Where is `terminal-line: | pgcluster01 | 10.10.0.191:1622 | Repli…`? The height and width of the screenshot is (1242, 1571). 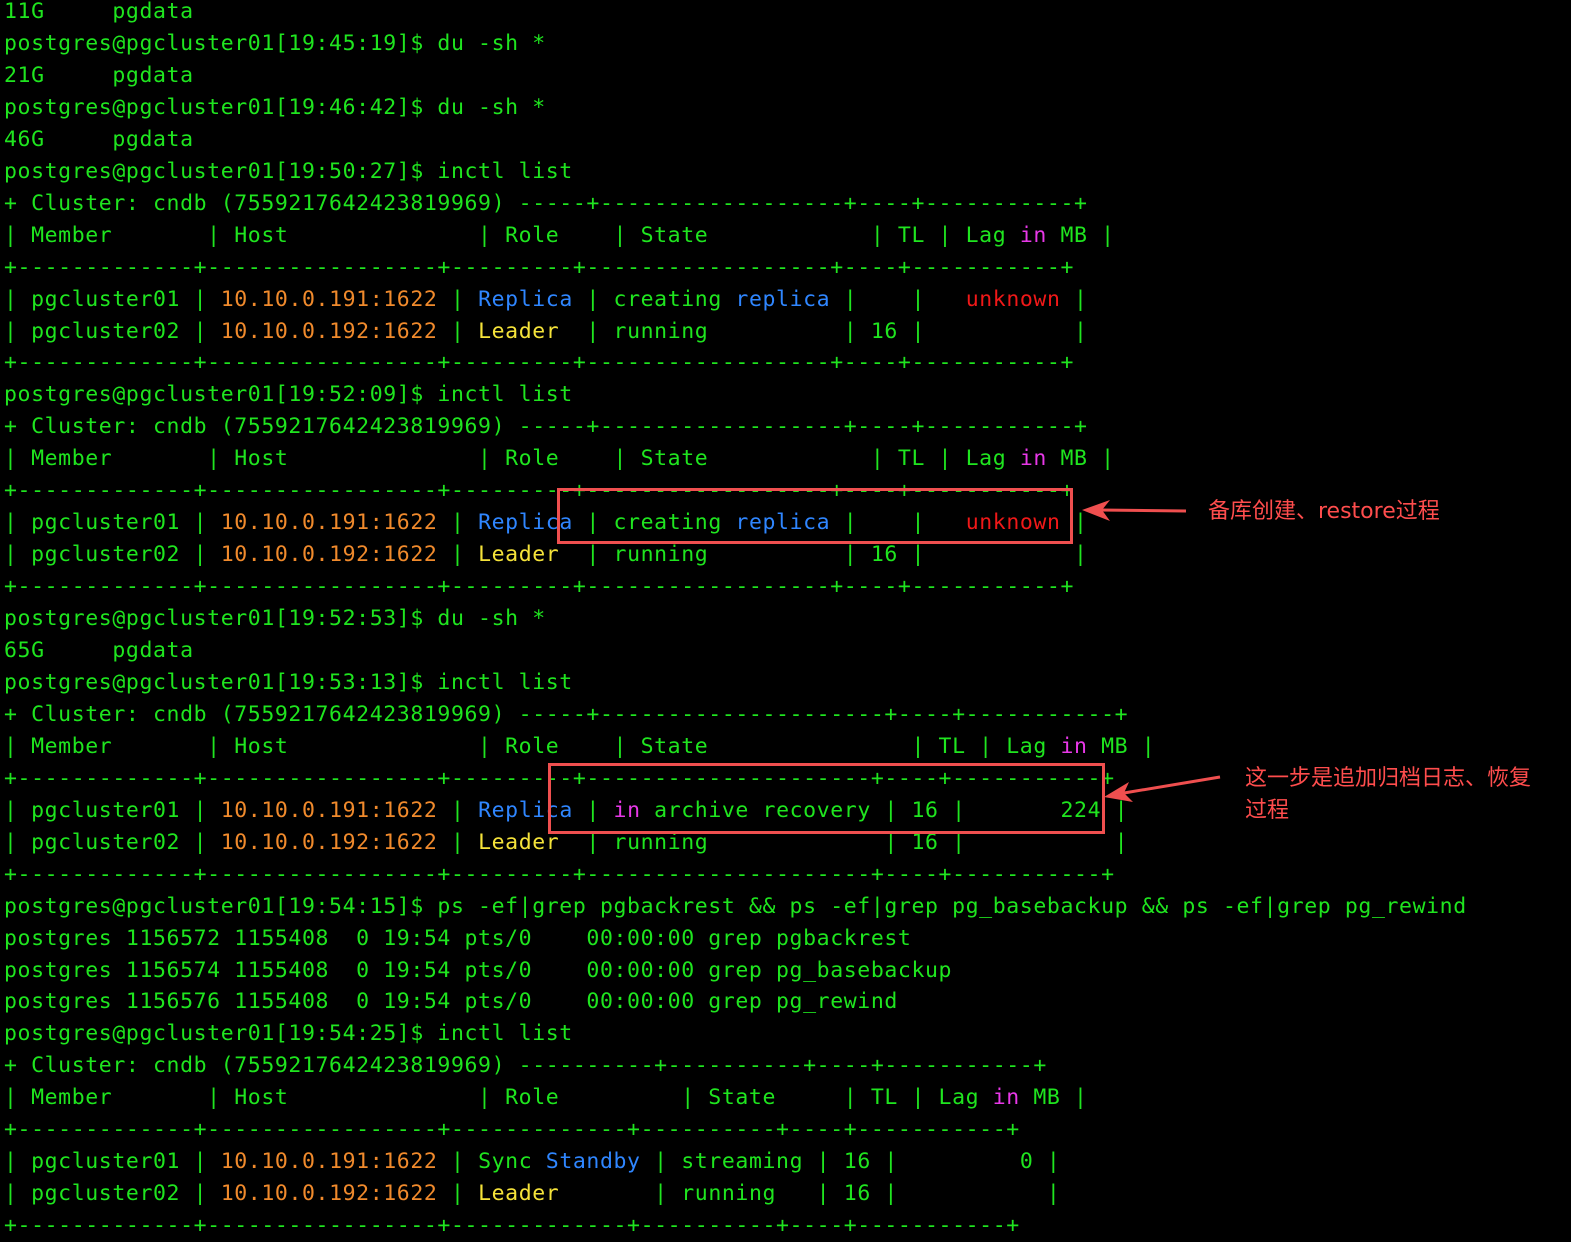
terminal-line: | pgcluster01 | 10.10.0.191:1622 | Repli… is located at coordinates (546, 300).